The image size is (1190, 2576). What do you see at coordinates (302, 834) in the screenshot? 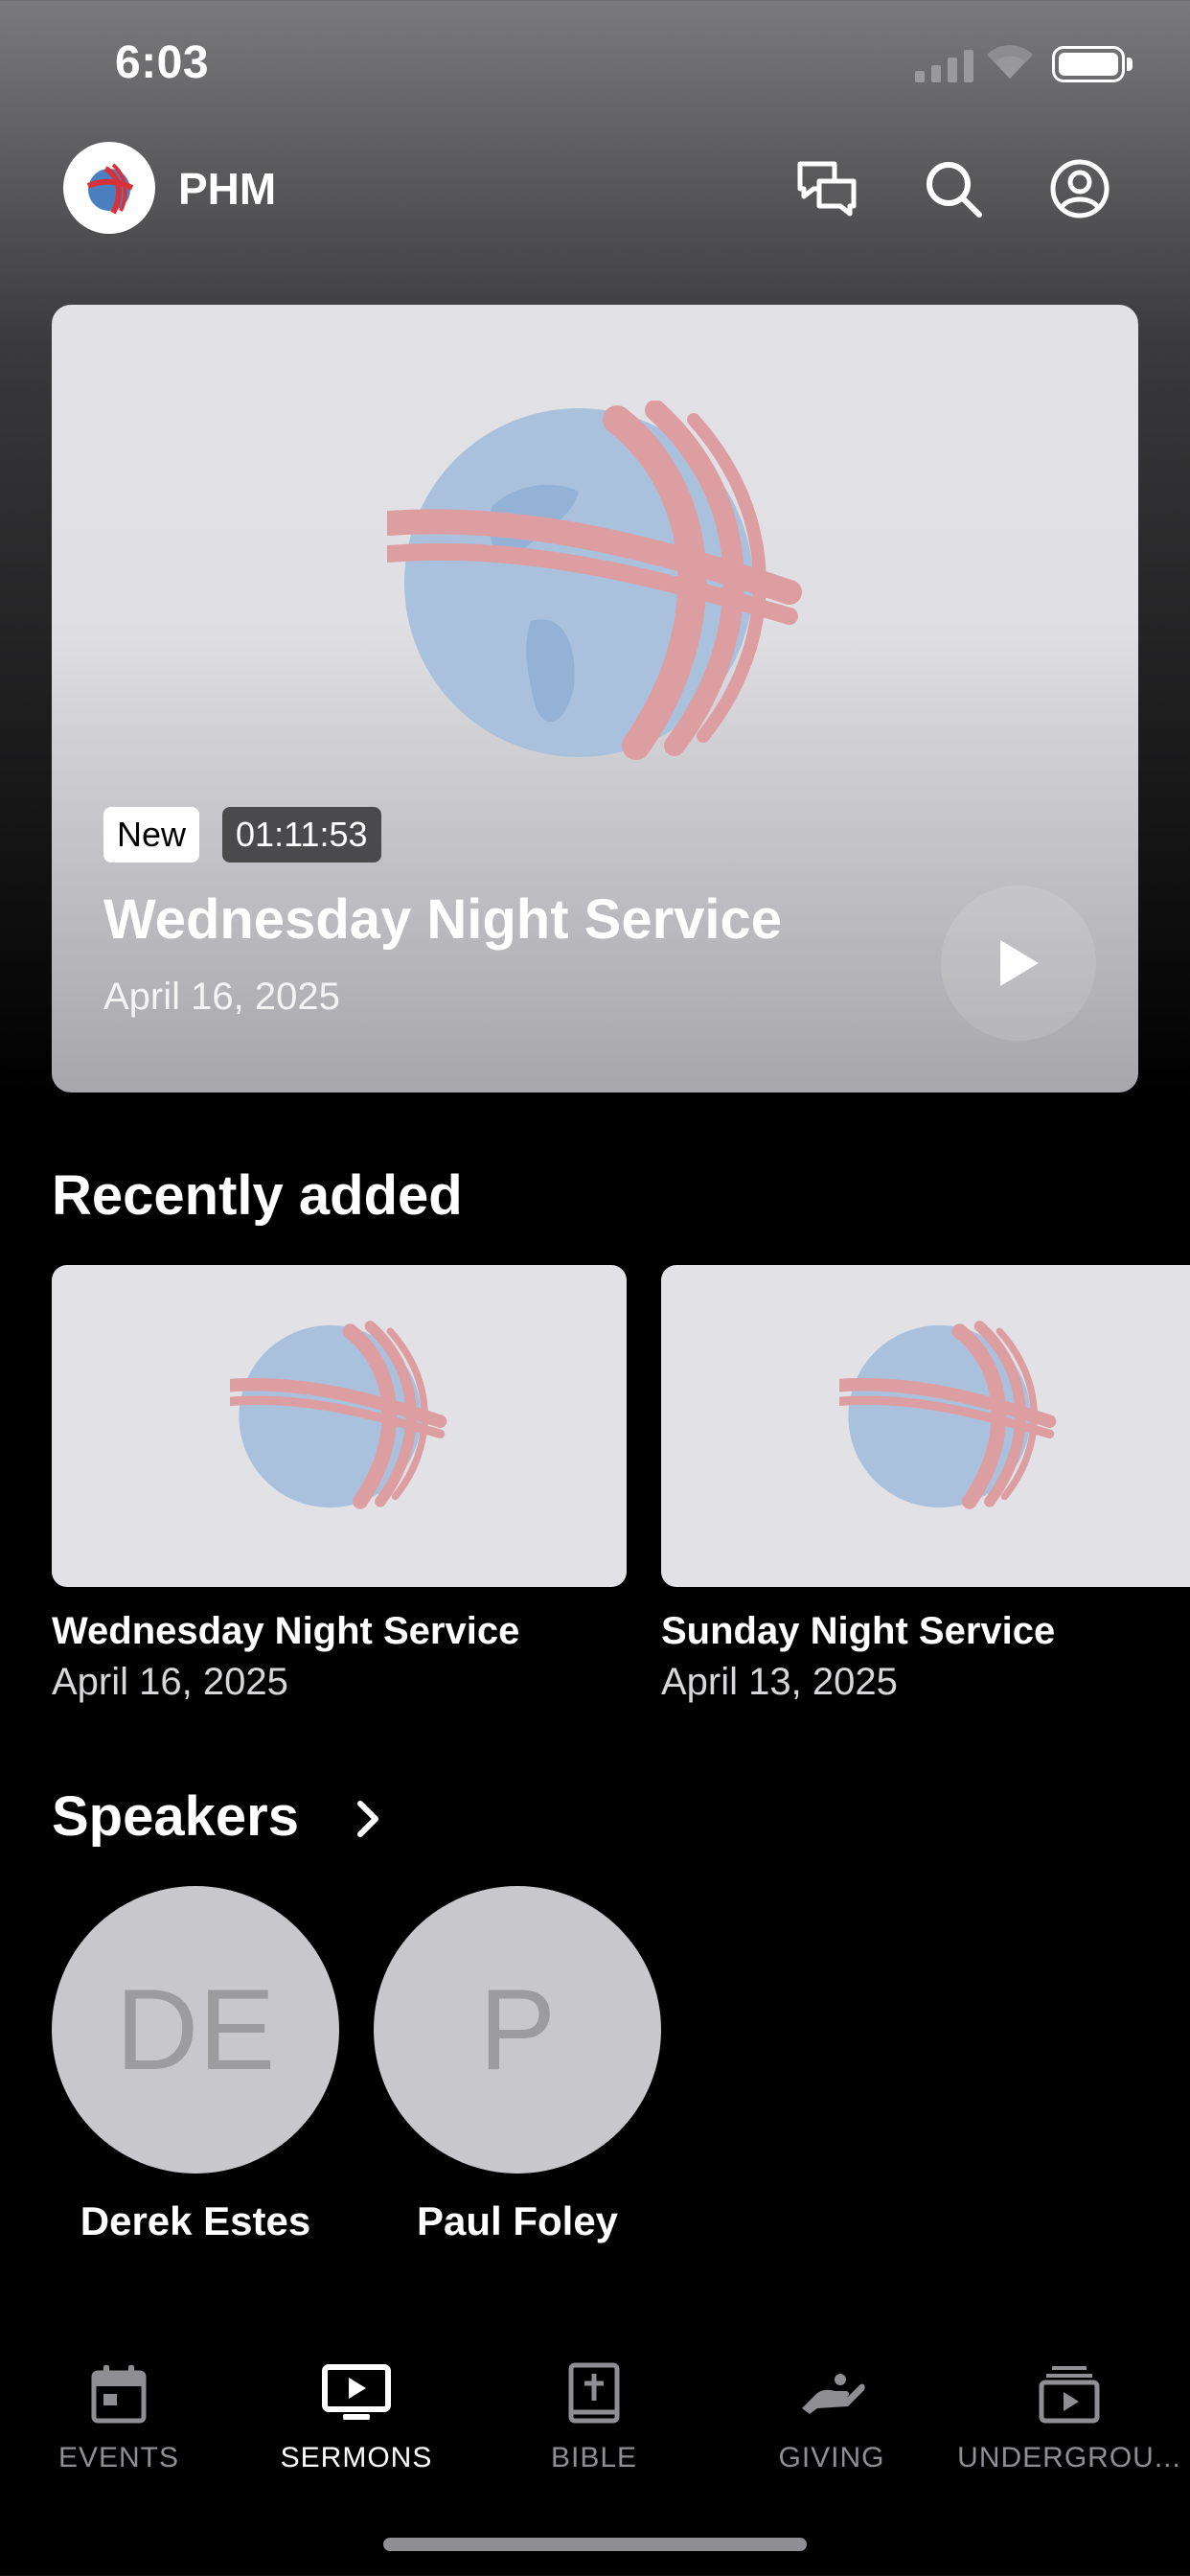
I see `duration-badge: 01:11:53` at bounding box center [302, 834].